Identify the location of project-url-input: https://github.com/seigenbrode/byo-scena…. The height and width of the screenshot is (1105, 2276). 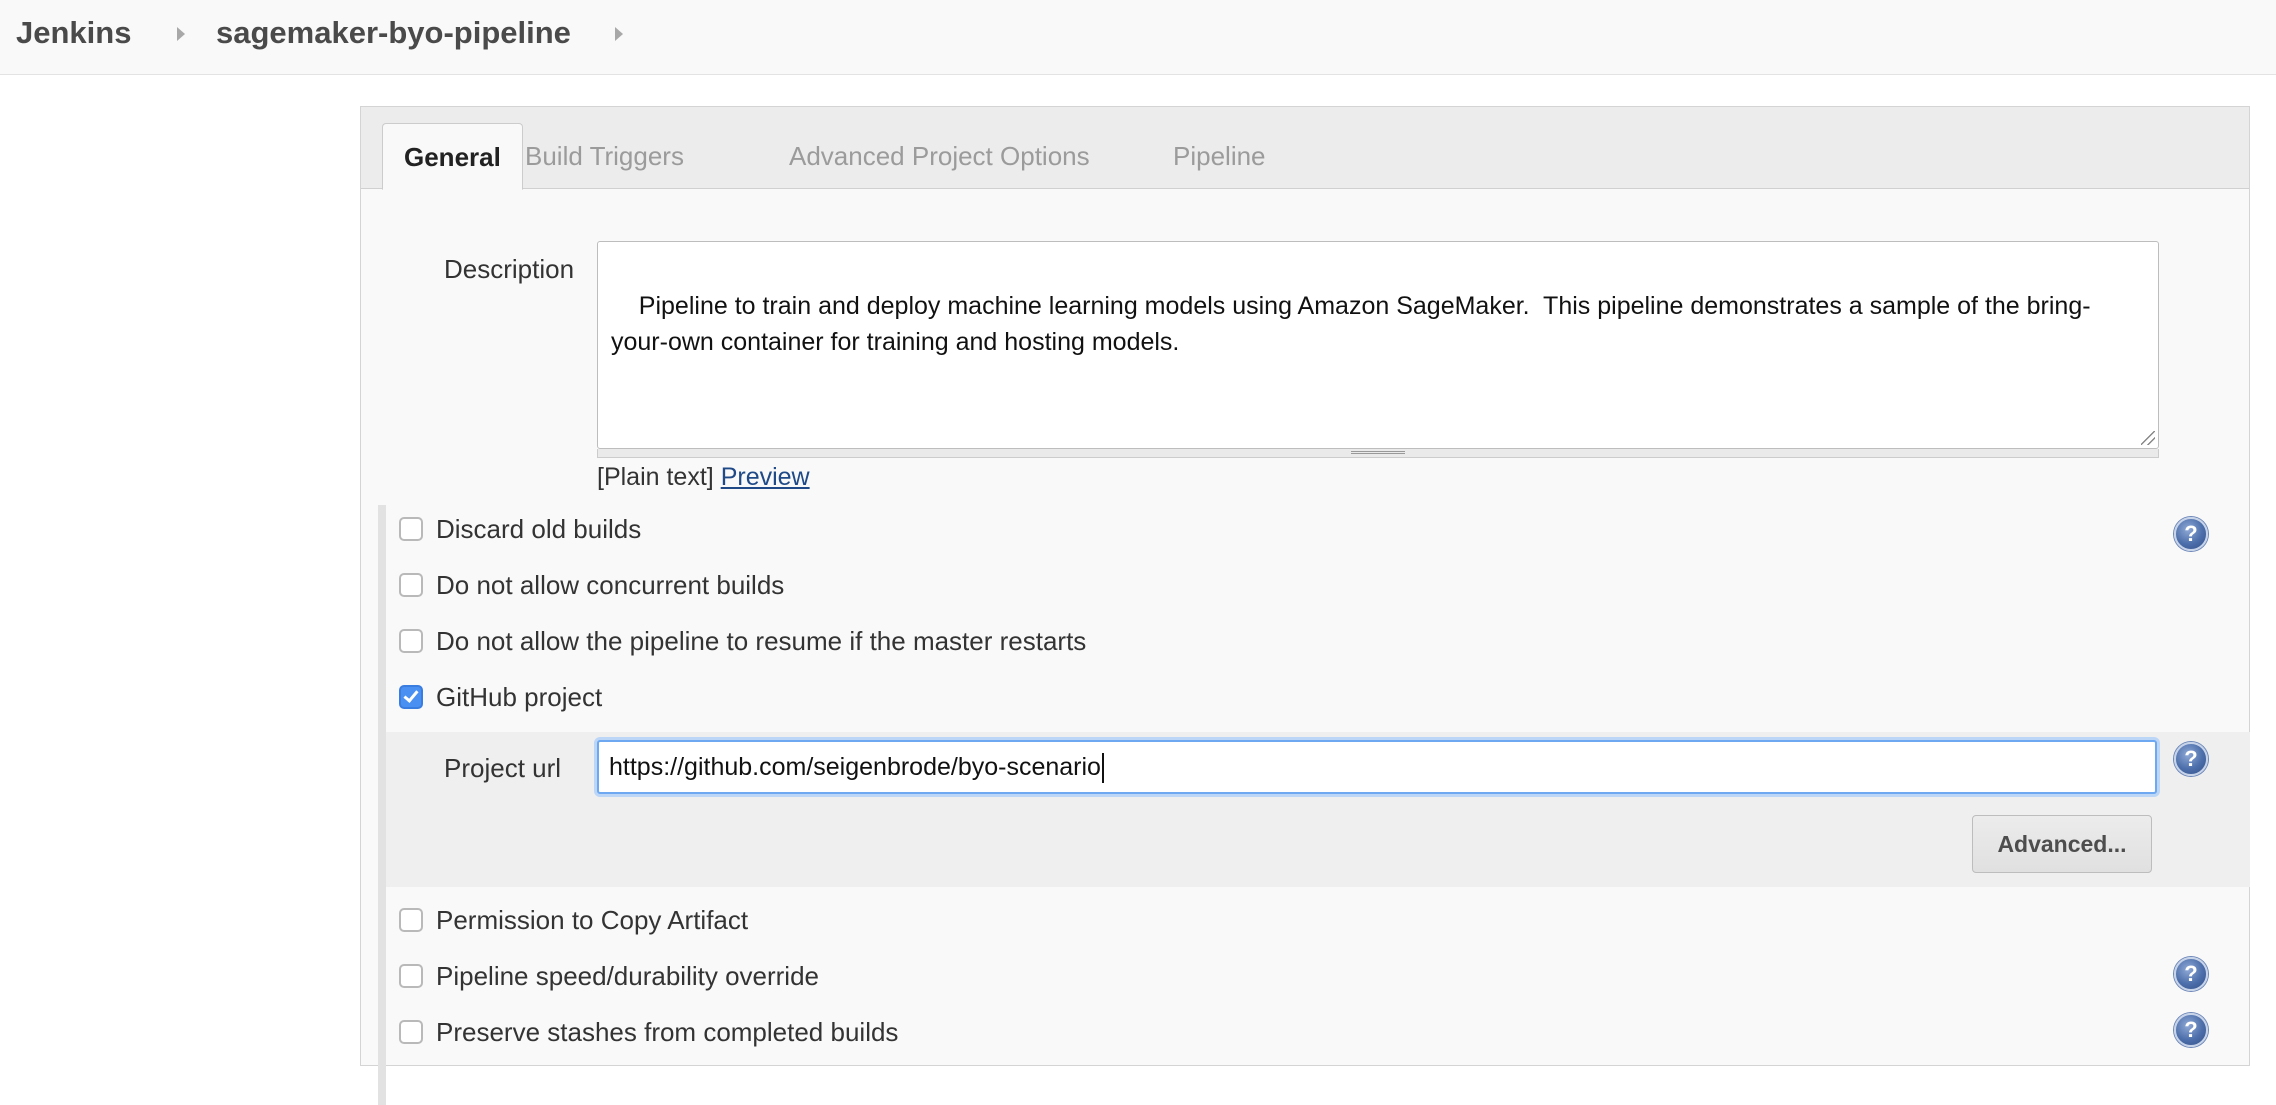
(1377, 767).